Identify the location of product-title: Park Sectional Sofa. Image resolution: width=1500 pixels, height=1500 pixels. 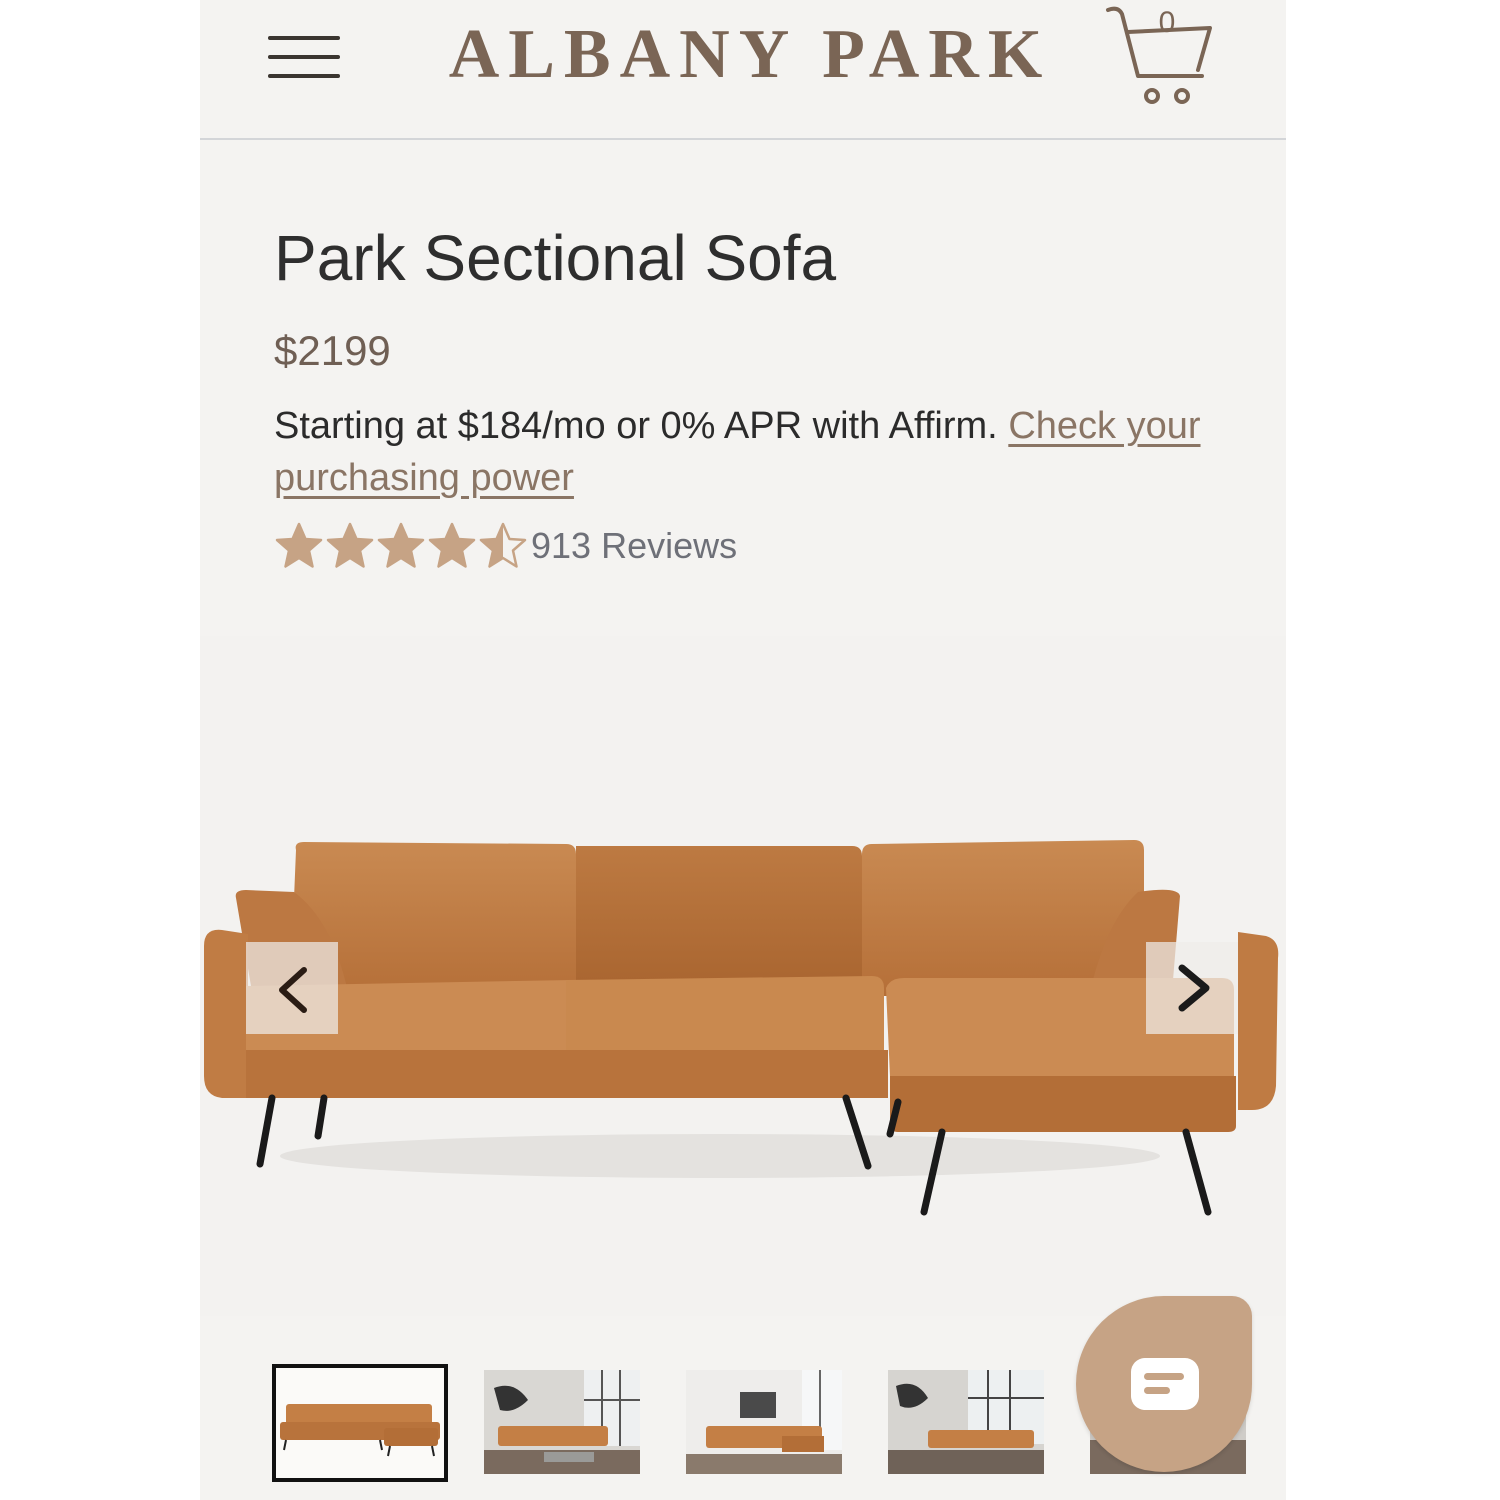
(555, 258).